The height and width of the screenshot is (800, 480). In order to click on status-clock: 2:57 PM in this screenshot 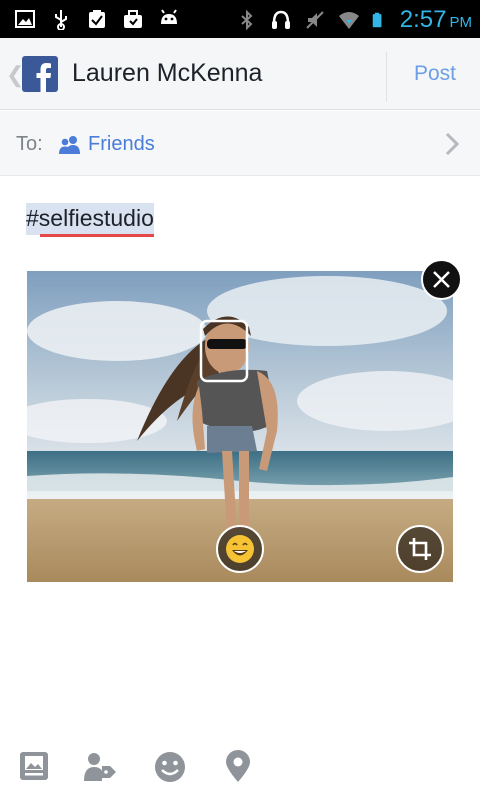, I will do `click(436, 20)`.